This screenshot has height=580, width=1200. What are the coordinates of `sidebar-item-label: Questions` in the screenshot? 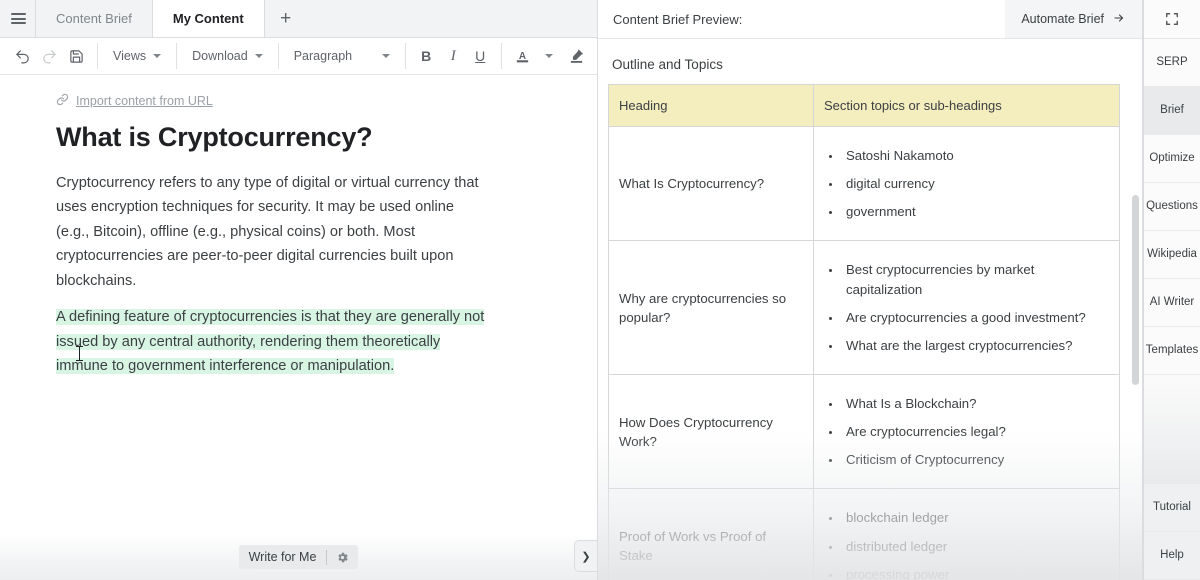 It's located at (1172, 206).